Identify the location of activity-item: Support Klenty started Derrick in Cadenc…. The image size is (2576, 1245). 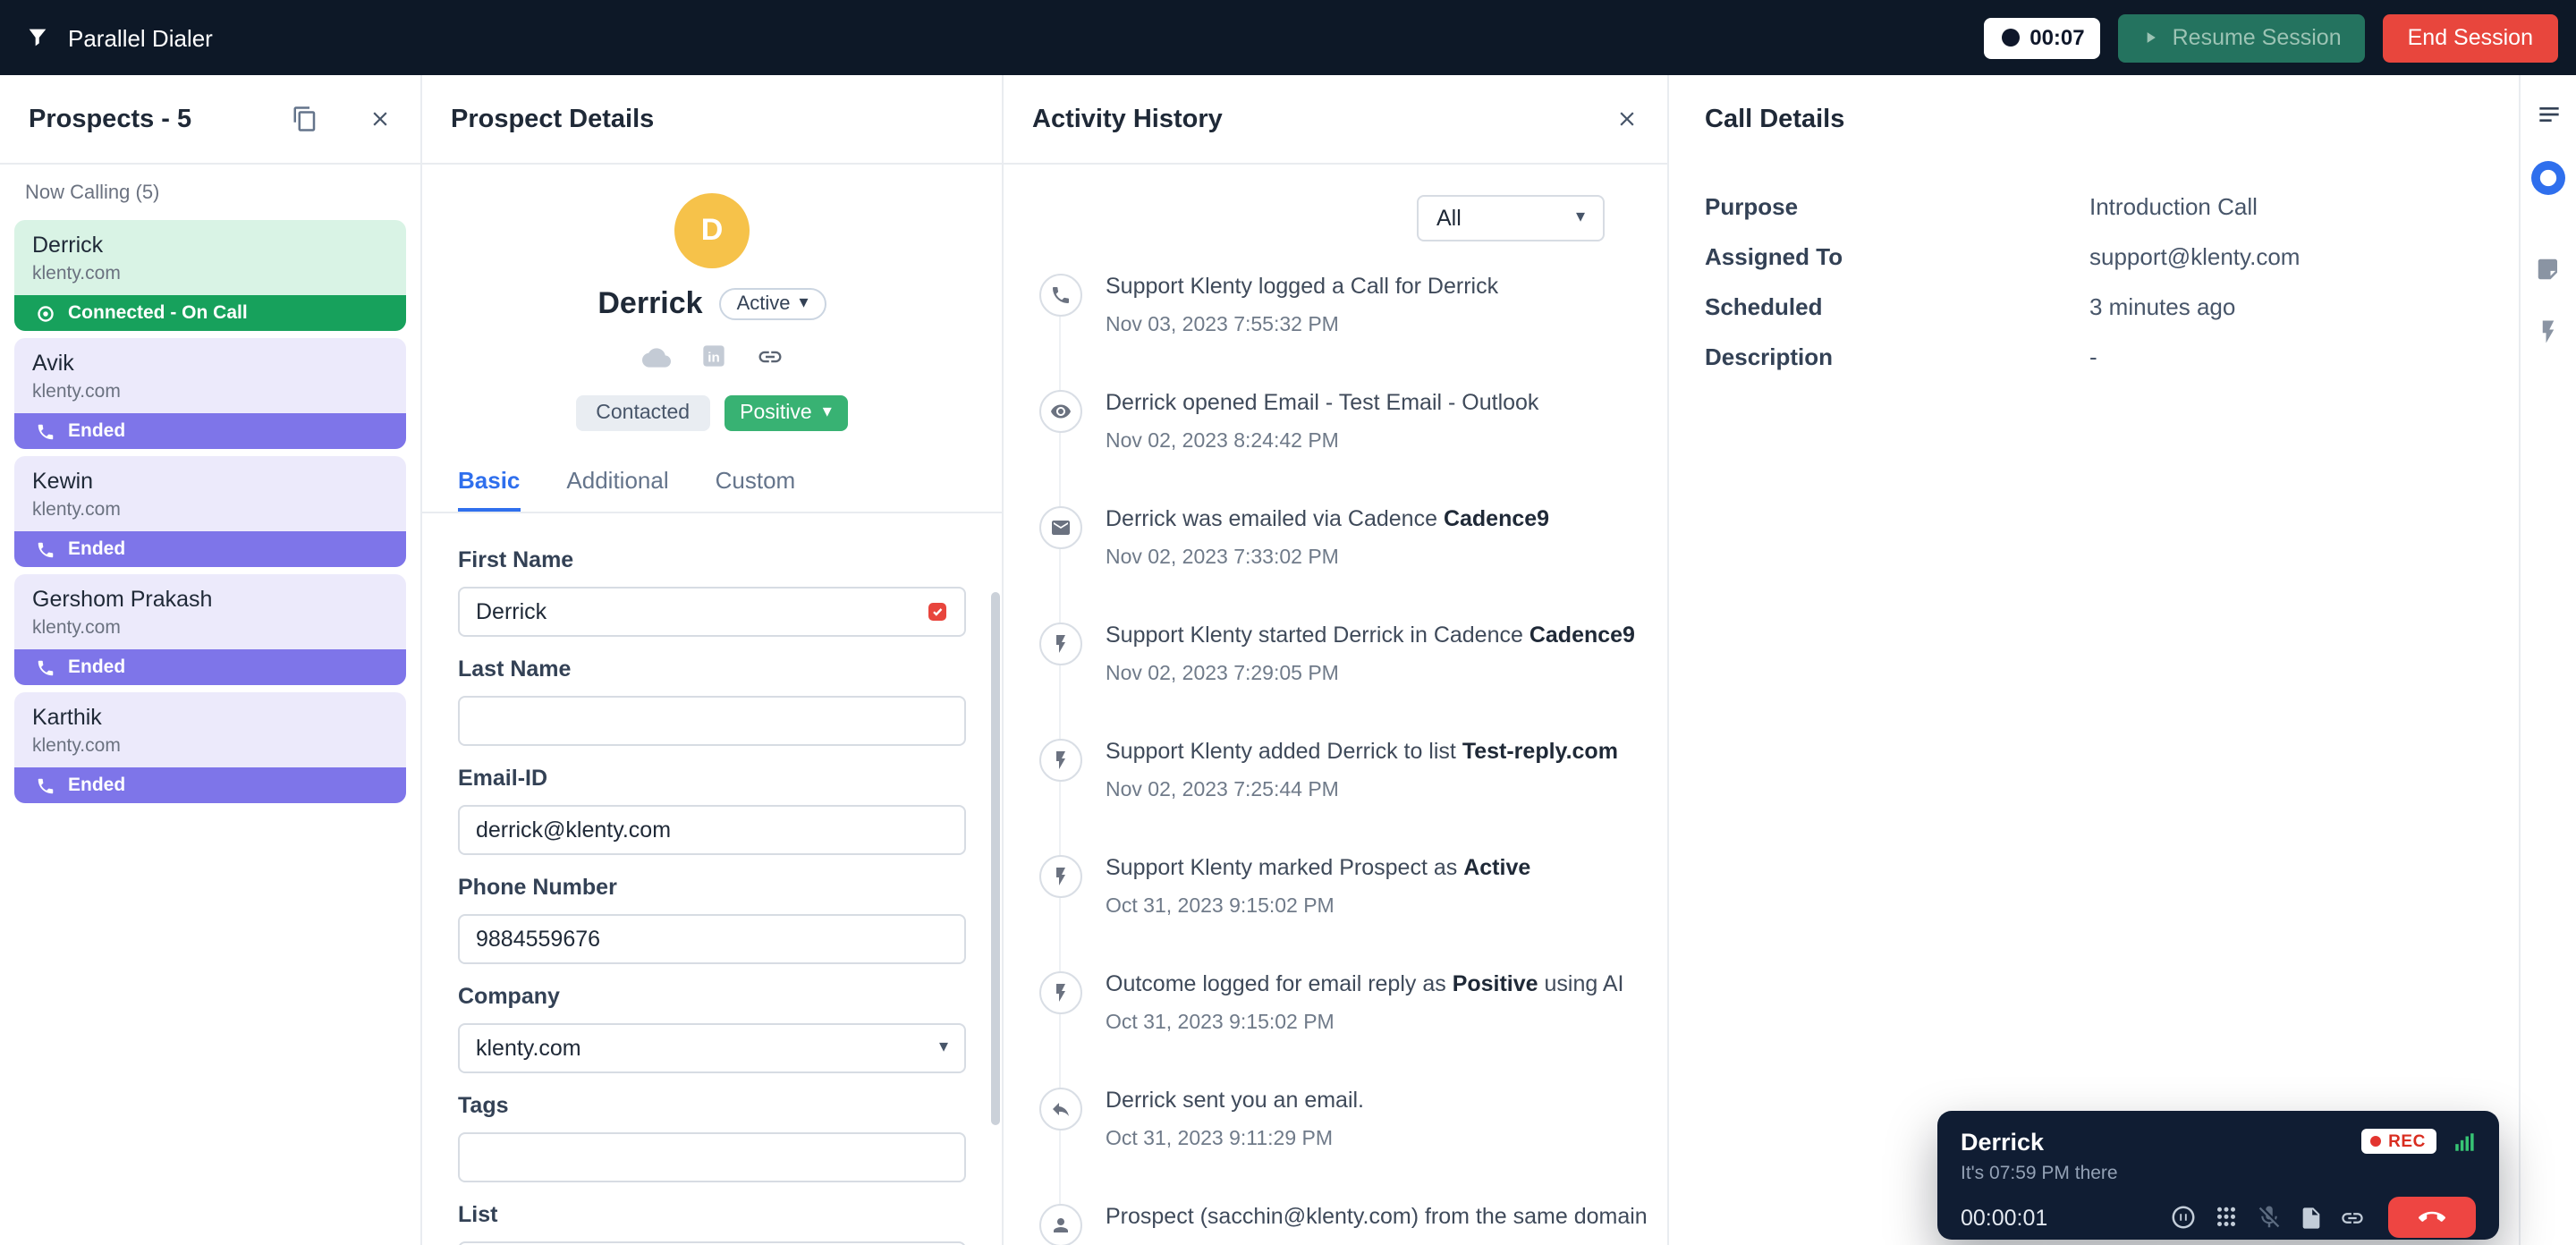
(1337, 653).